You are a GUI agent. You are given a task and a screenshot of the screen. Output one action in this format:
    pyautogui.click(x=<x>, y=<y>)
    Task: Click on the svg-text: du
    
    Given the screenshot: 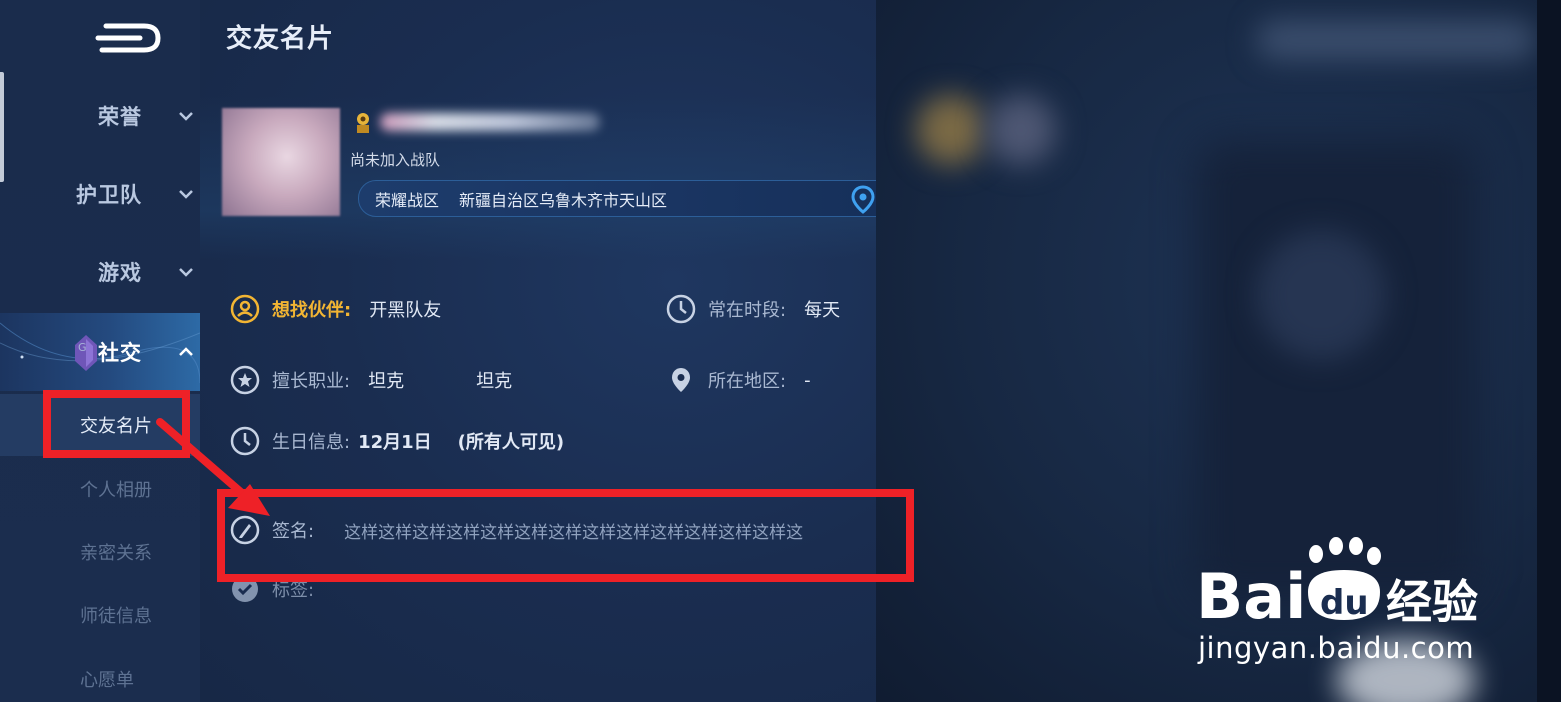 What is the action you would take?
    pyautogui.click(x=1344, y=603)
    